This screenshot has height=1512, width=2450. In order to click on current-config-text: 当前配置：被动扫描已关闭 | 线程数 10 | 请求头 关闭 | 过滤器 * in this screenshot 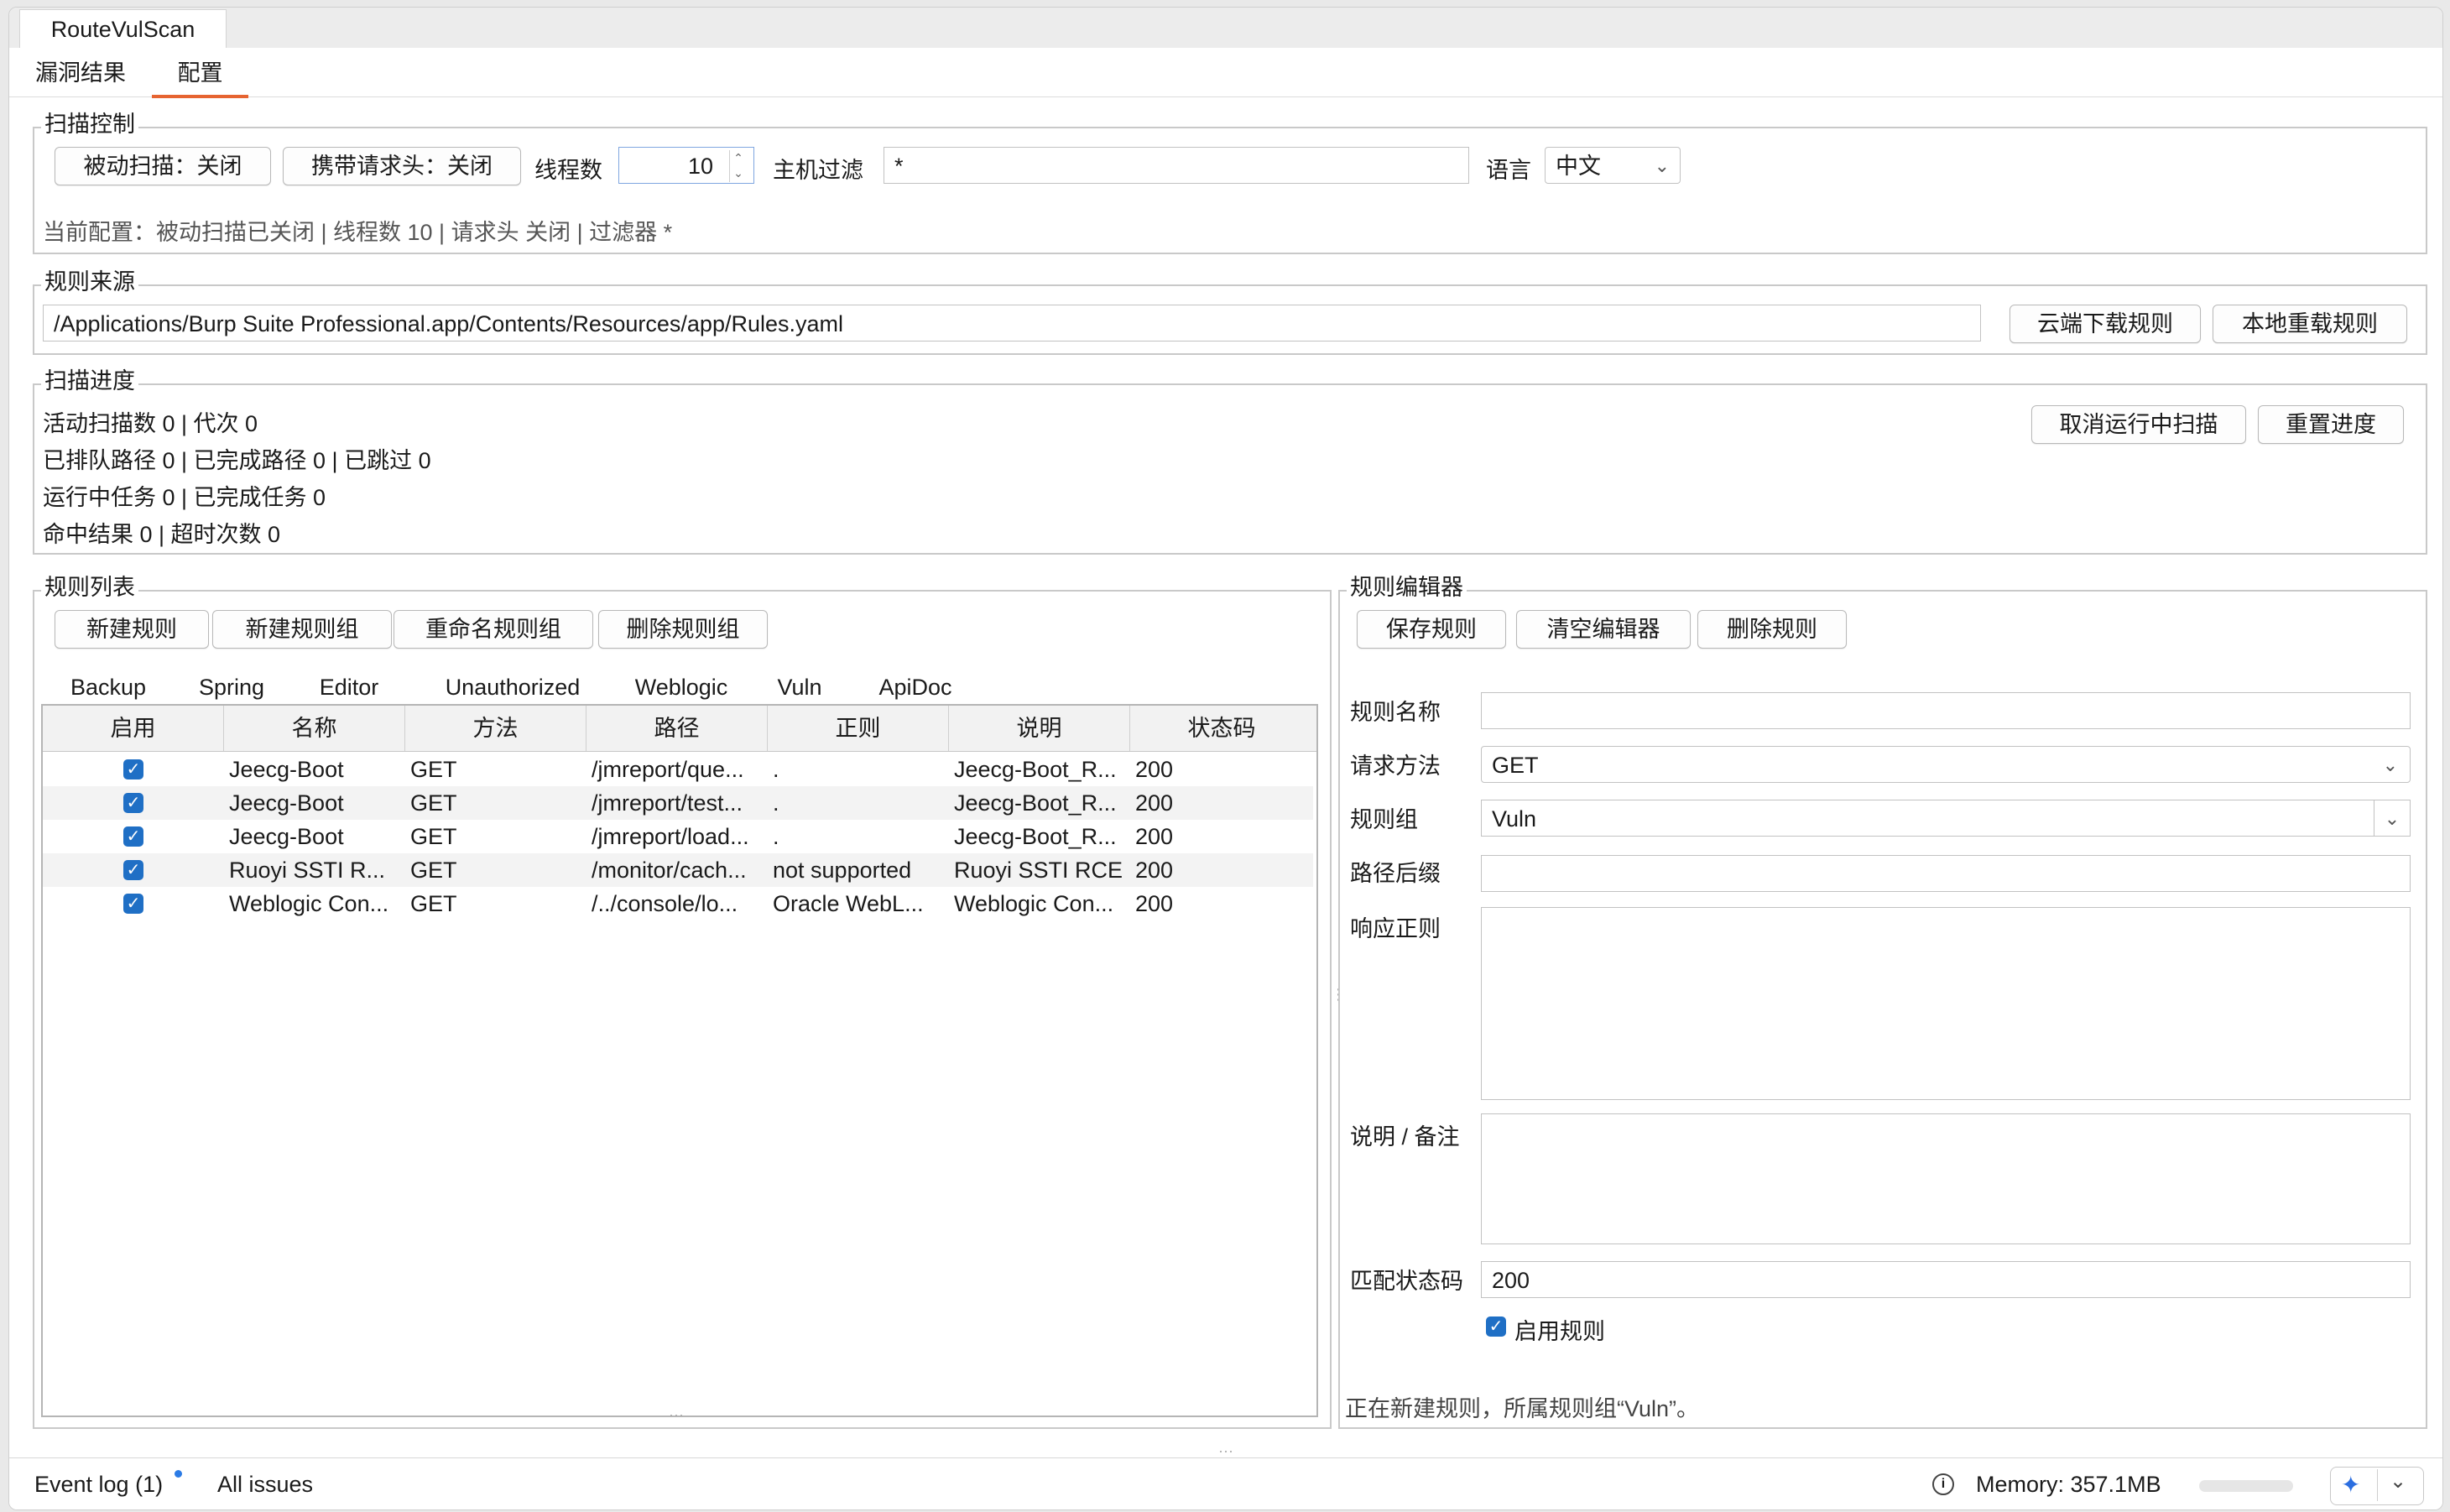, I will do `click(358, 232)`.